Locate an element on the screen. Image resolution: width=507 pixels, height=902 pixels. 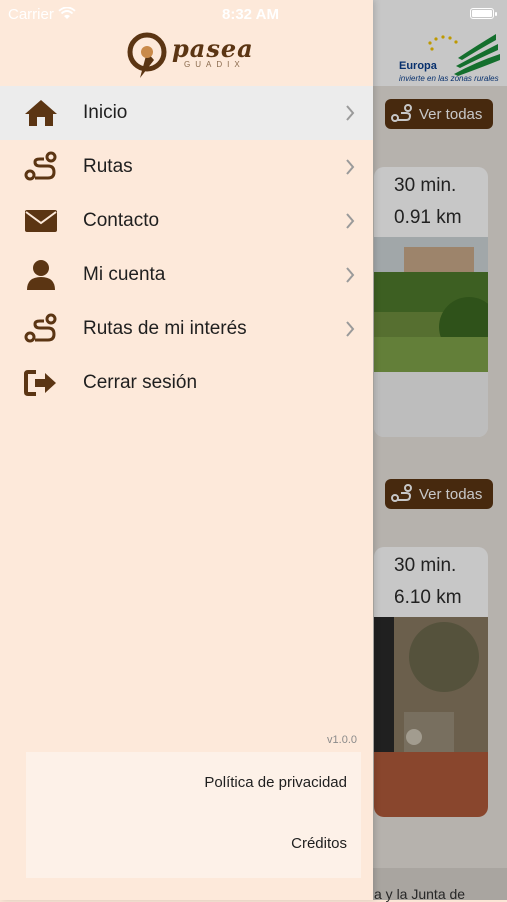
envelope-icon is located at coordinates (41, 221).